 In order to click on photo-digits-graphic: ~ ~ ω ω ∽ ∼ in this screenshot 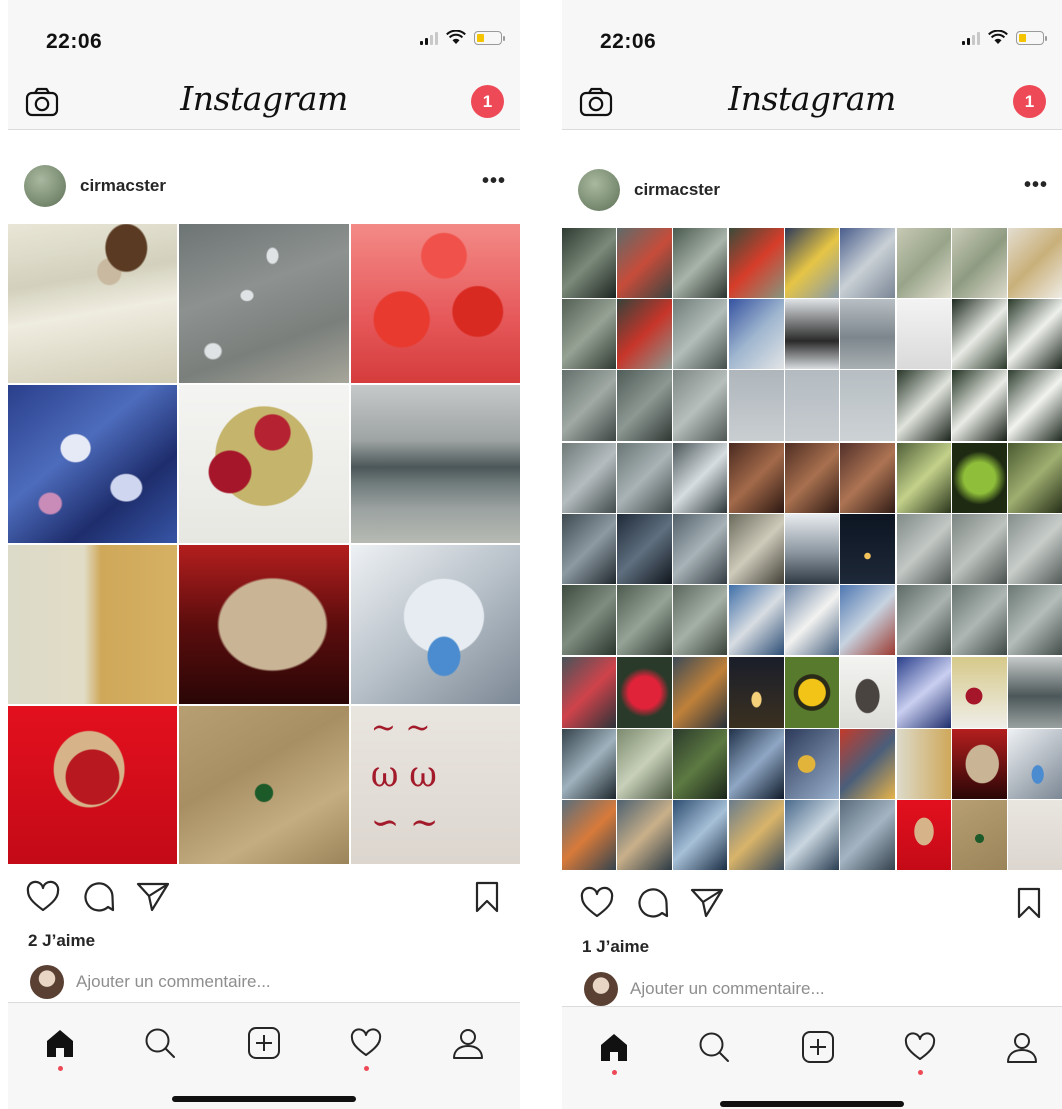, I will do `click(405, 776)`.